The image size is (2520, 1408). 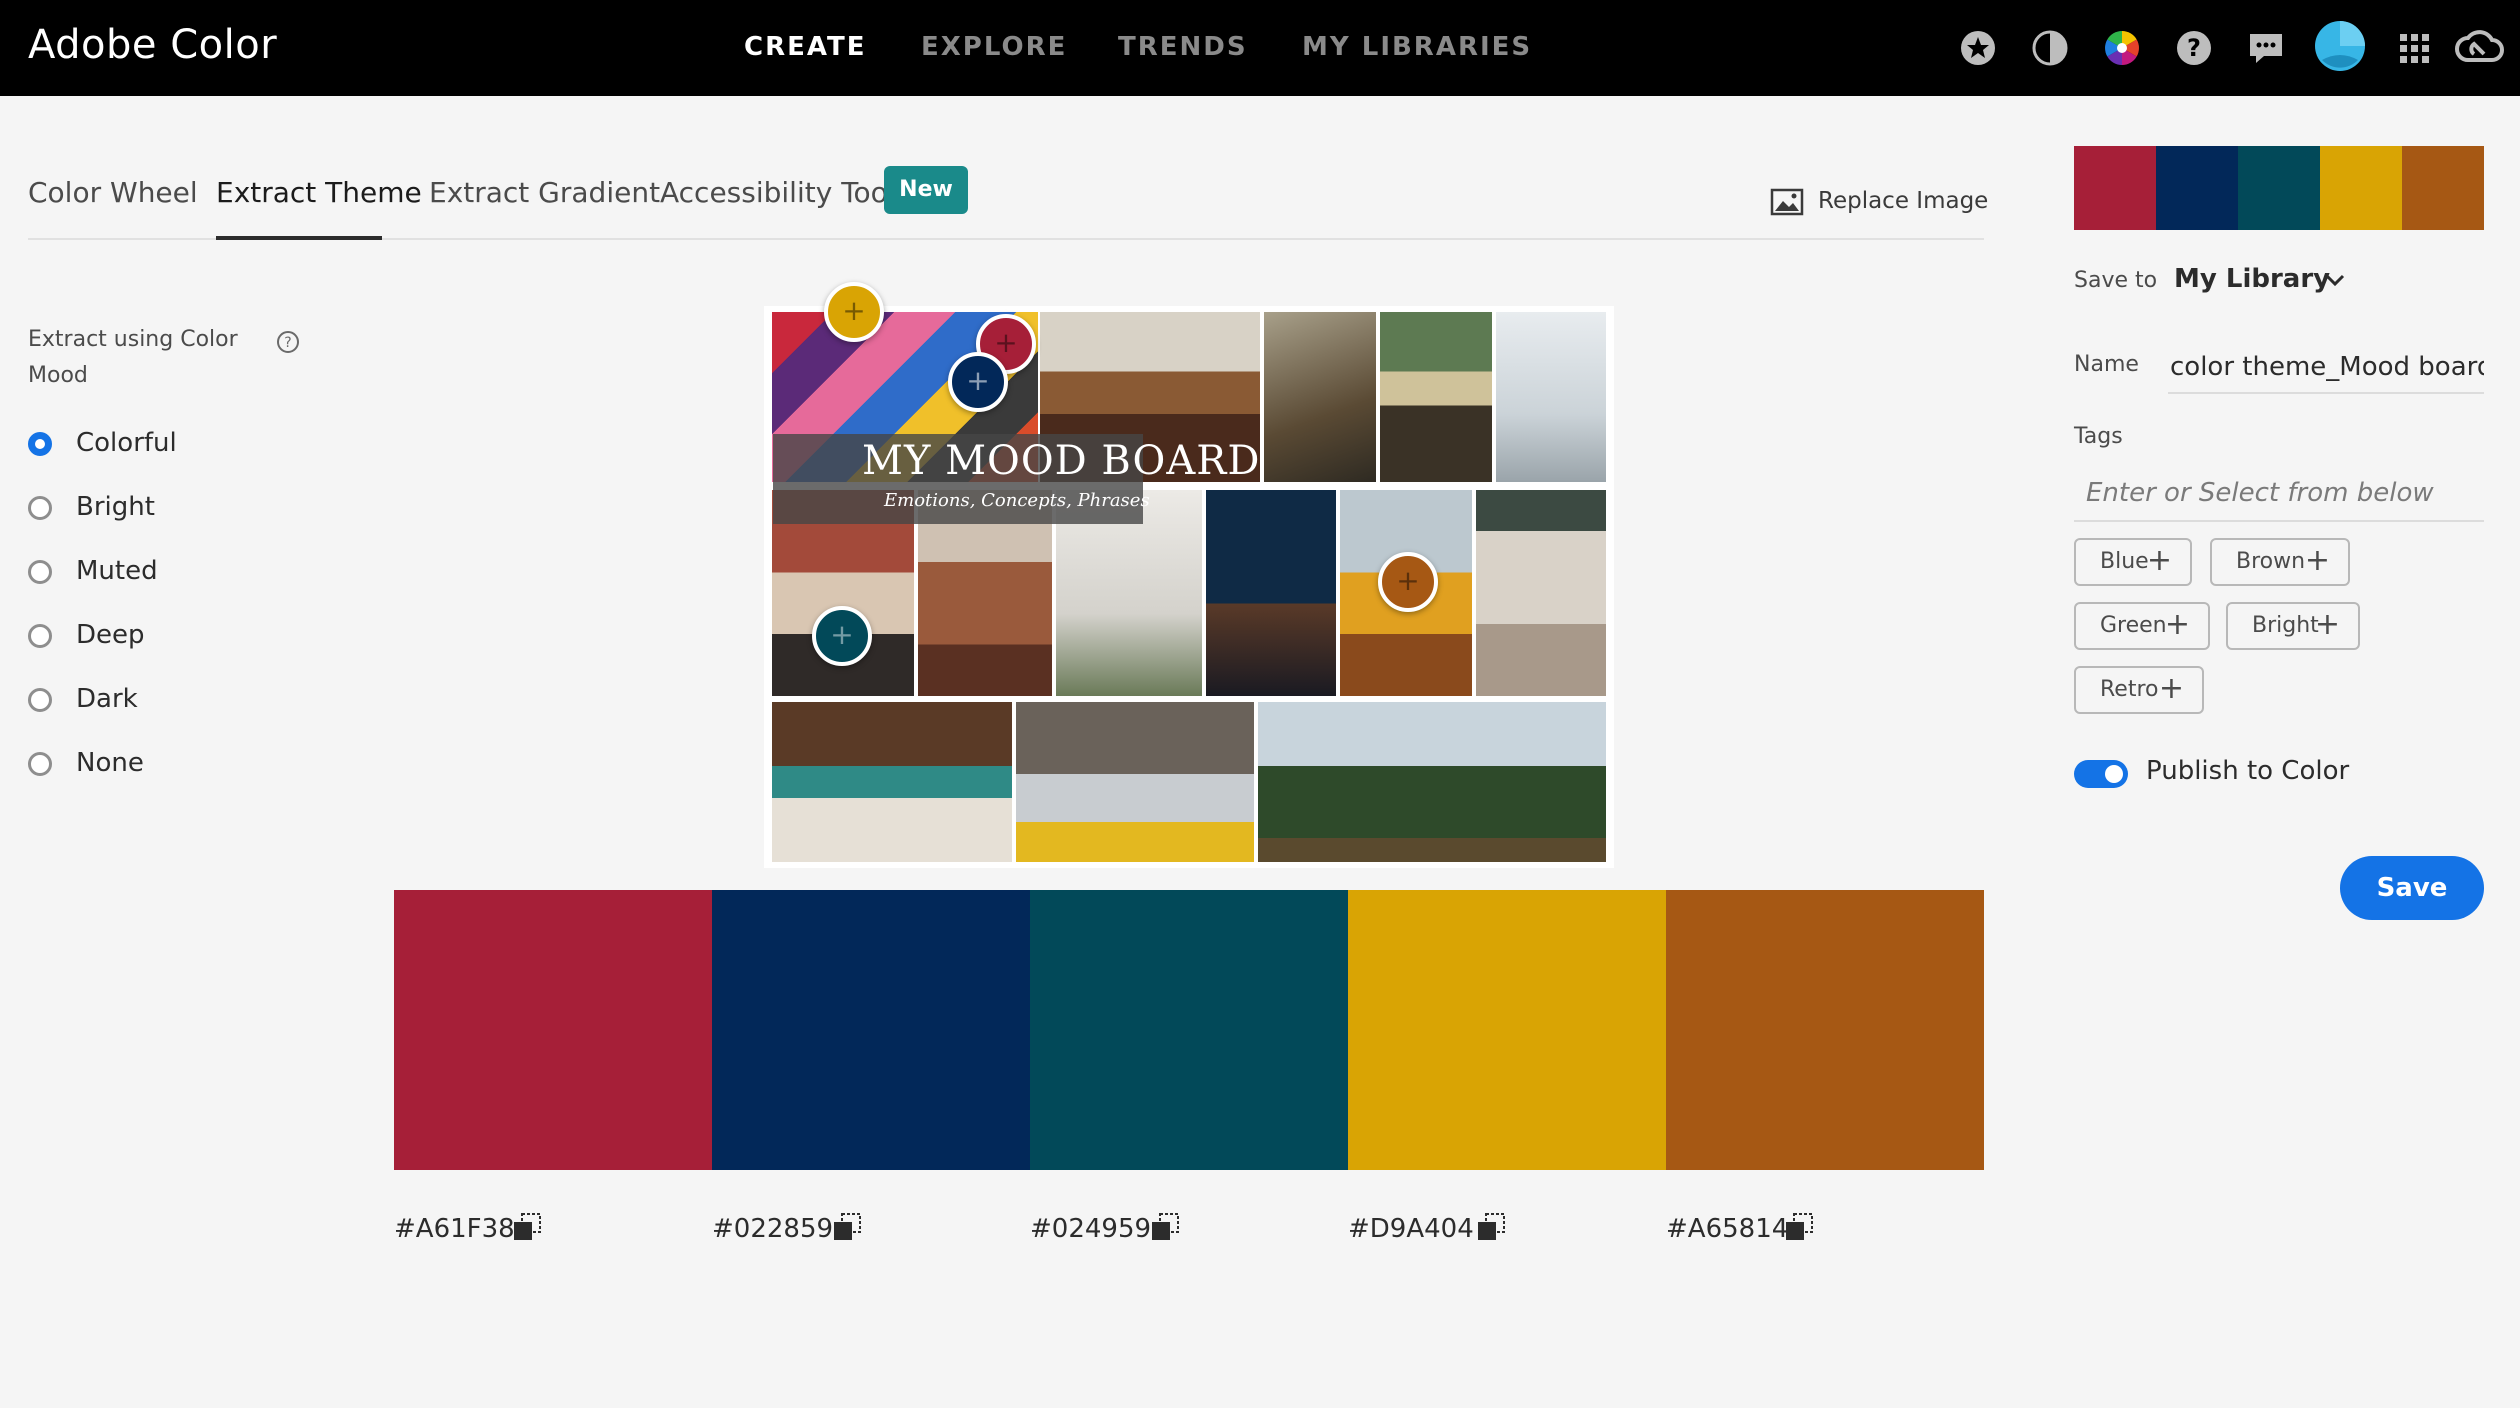 I want to click on name-label: Name, so click(x=2106, y=364).